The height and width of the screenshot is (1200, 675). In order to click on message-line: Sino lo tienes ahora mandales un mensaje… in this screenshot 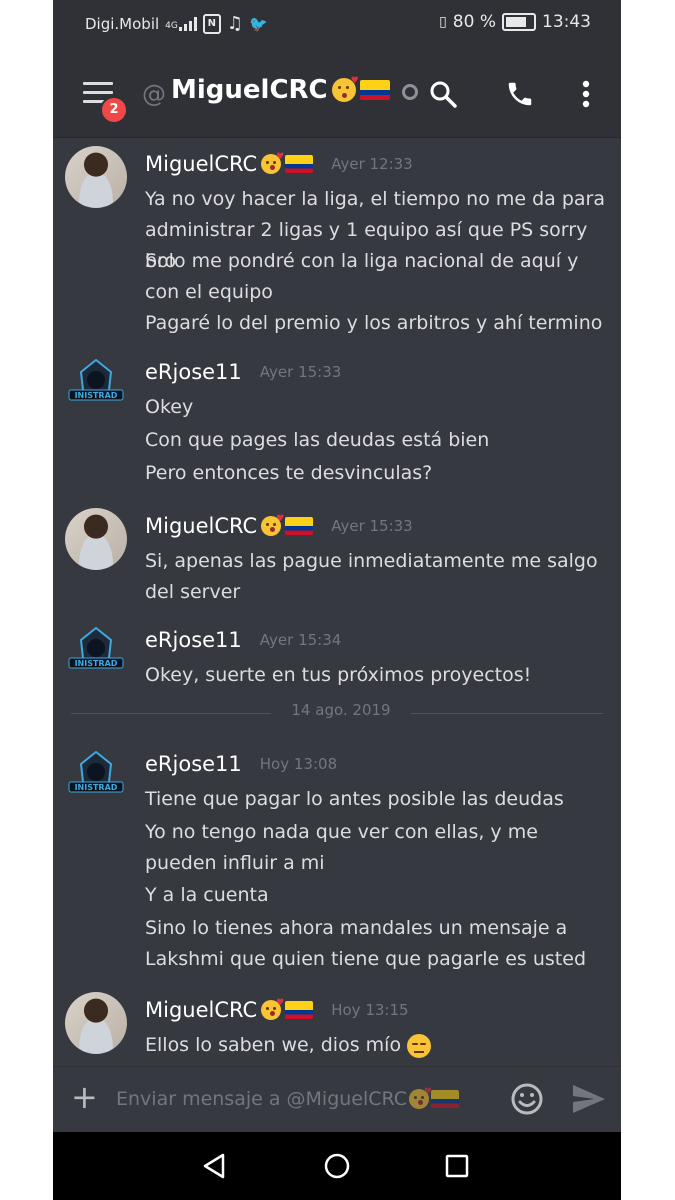, I will do `click(375, 944)`.